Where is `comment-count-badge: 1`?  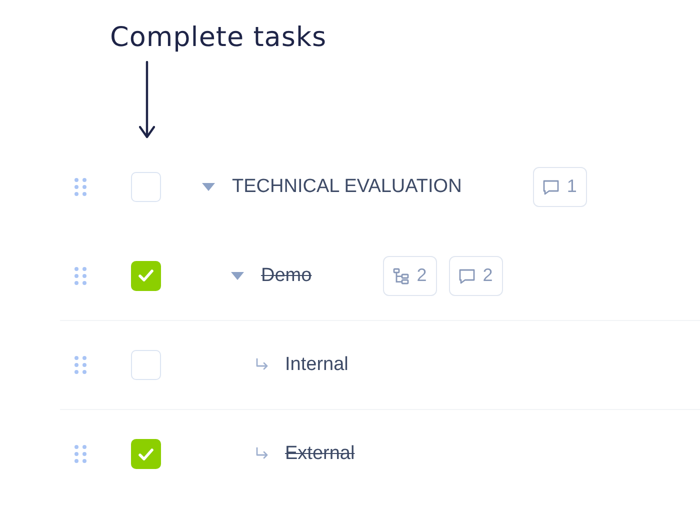
comment-count-badge: 1 is located at coordinates (559, 186).